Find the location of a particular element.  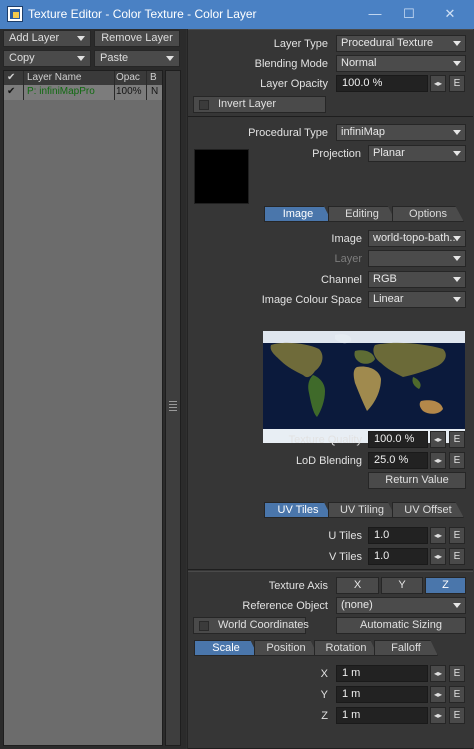

tab-falloff: Falloff is located at coordinates (406, 648).